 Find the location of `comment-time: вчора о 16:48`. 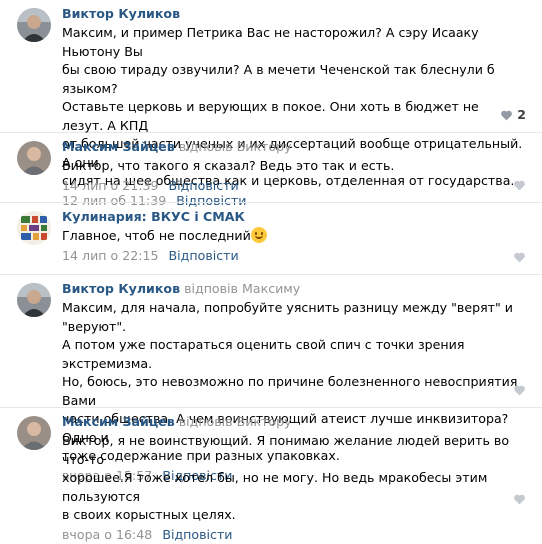

comment-time: вчора о 16:48 is located at coordinates (107, 534).